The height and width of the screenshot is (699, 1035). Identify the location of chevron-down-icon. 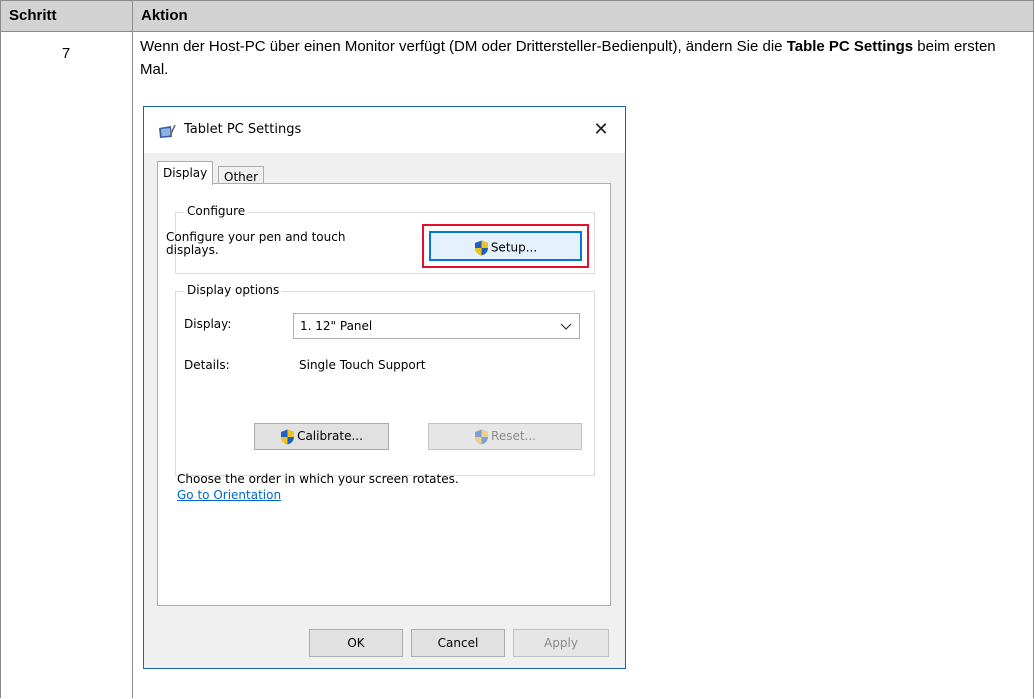
(566, 326).